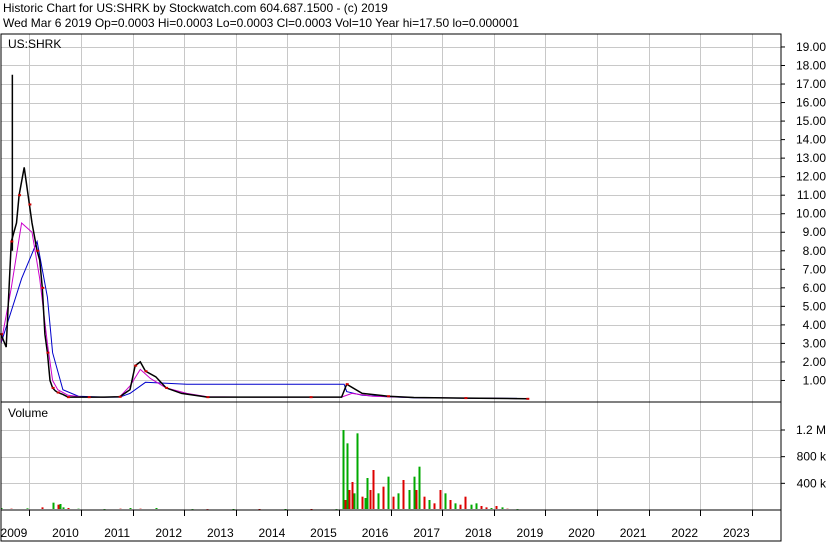 This screenshot has width=830, height=543. Describe the element at coordinates (815, 362) in the screenshot. I see `price-tick-label: 2.00` at that location.